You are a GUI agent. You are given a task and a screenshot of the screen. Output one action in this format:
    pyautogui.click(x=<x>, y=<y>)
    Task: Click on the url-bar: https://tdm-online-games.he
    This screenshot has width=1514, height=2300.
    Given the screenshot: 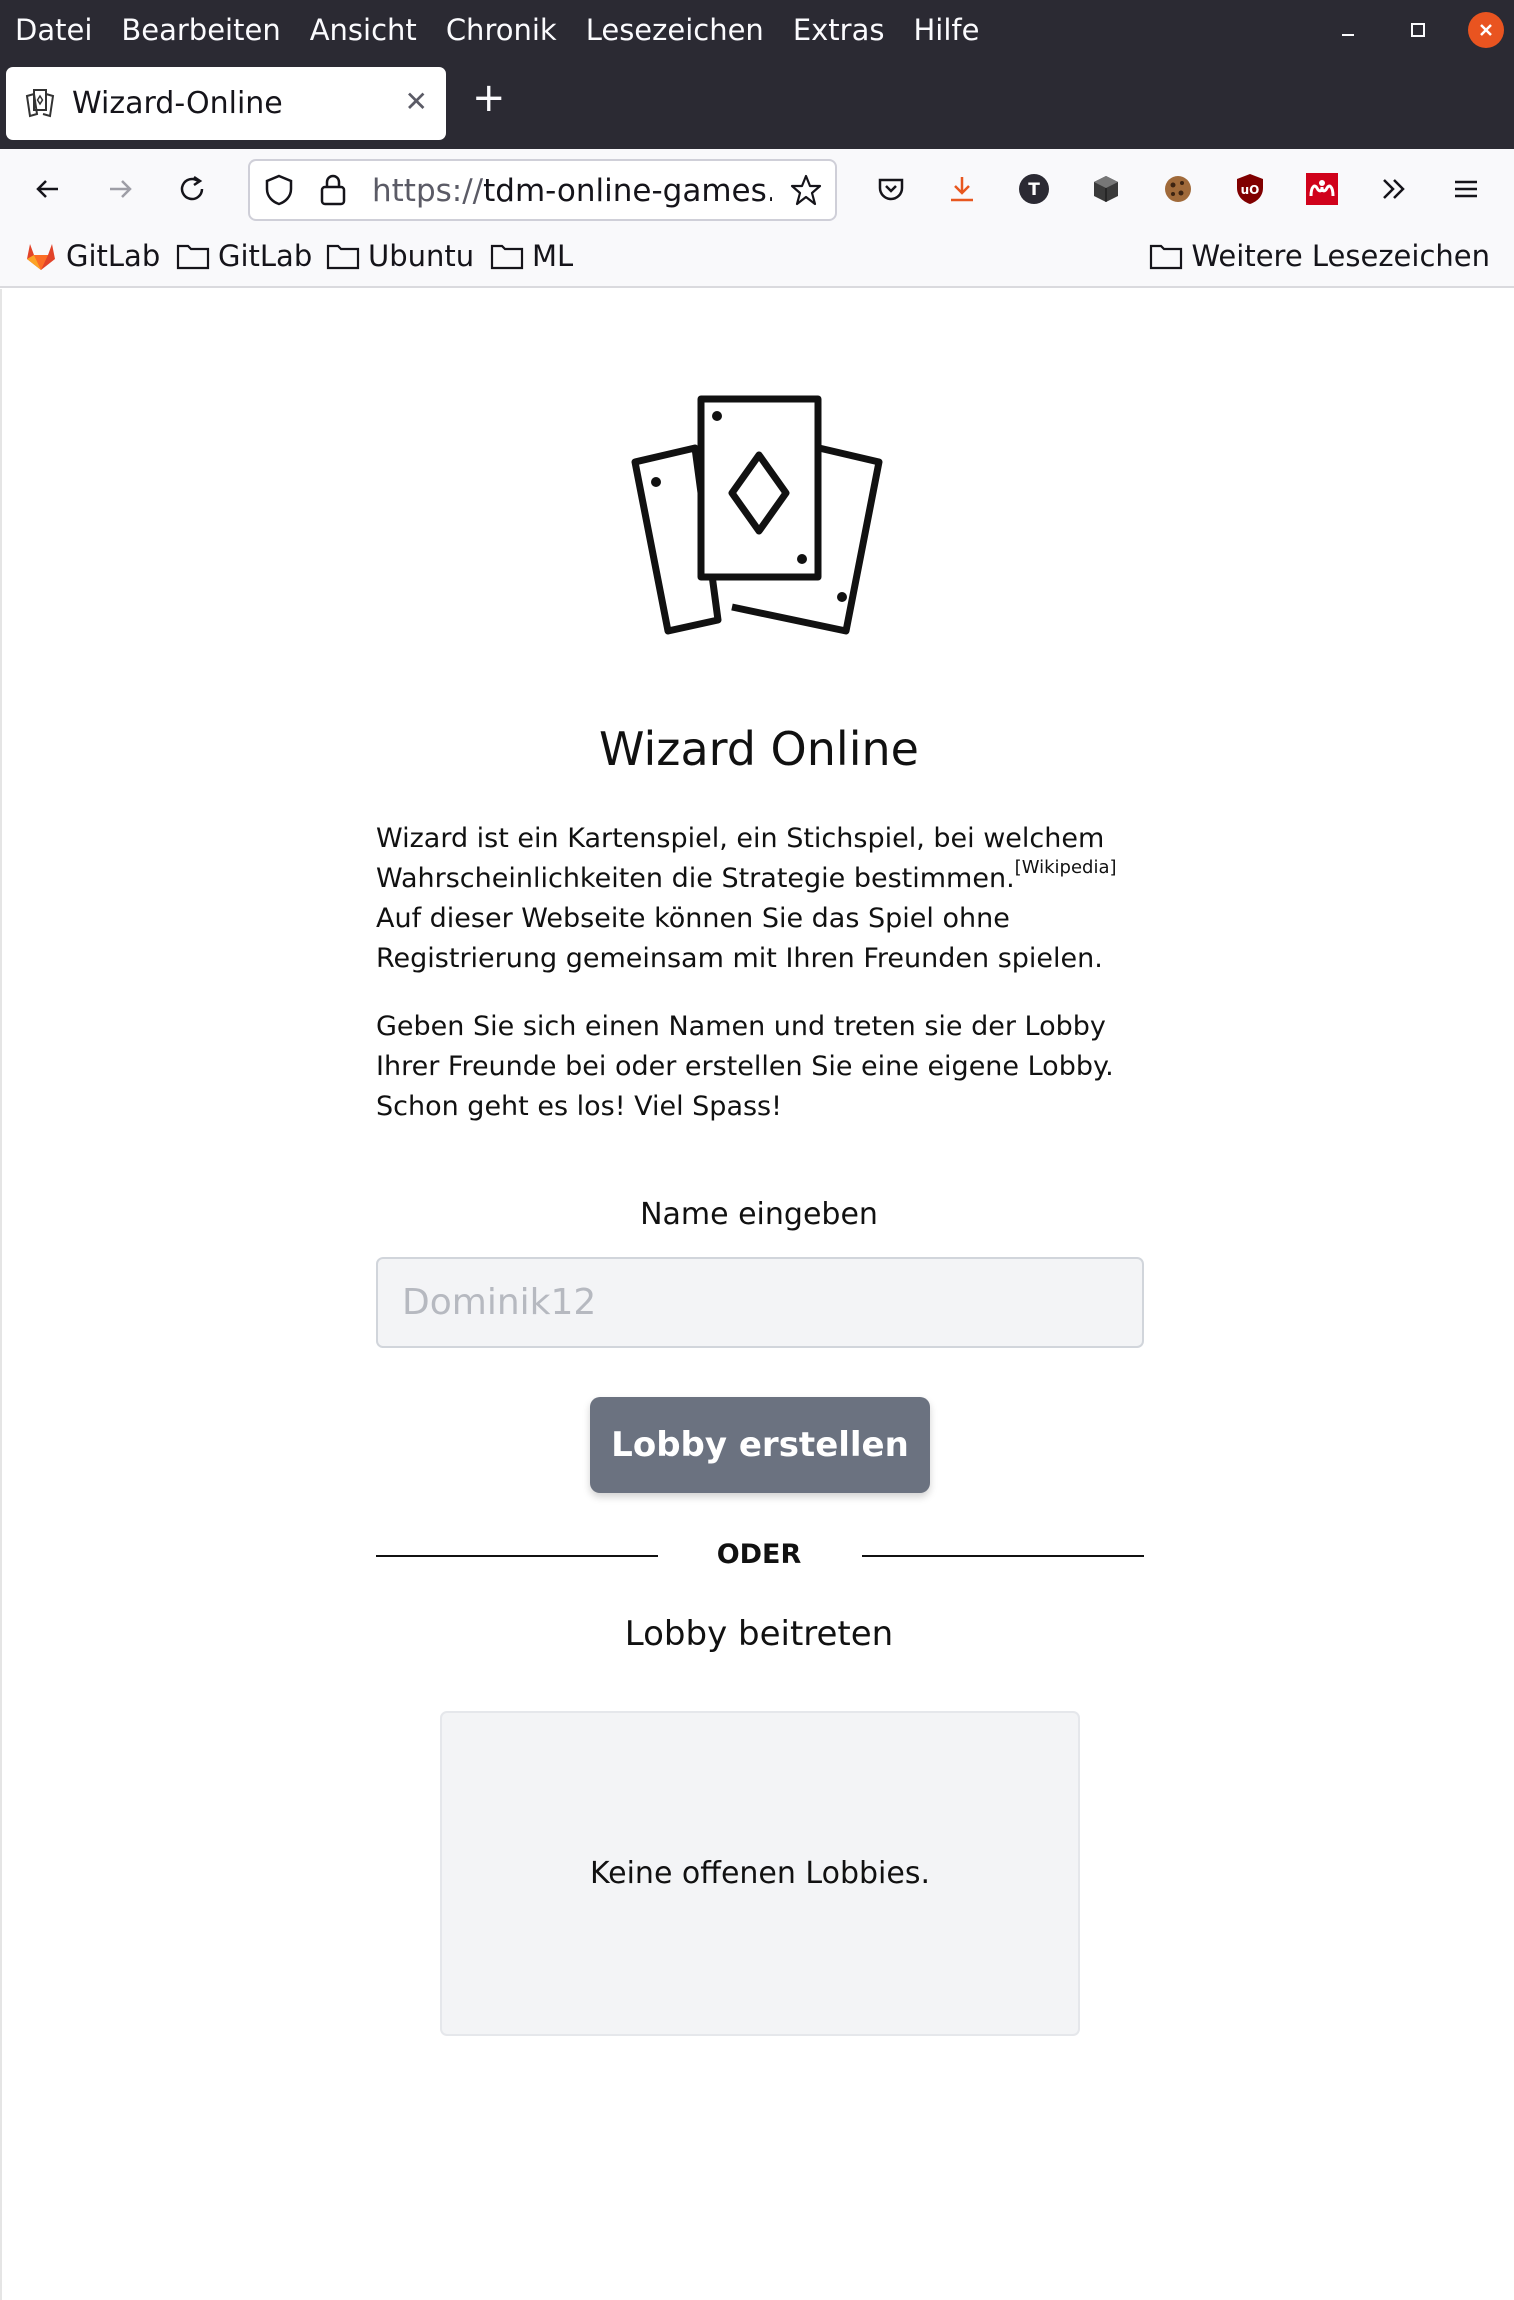 What is the action you would take?
    pyautogui.click(x=542, y=190)
    